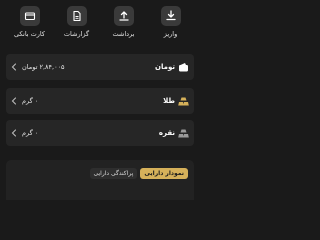 The image size is (320, 240). Describe the element at coordinates (164, 173) in the screenshot. I see `tab-asset-chart: نمودار دارایی` at that location.